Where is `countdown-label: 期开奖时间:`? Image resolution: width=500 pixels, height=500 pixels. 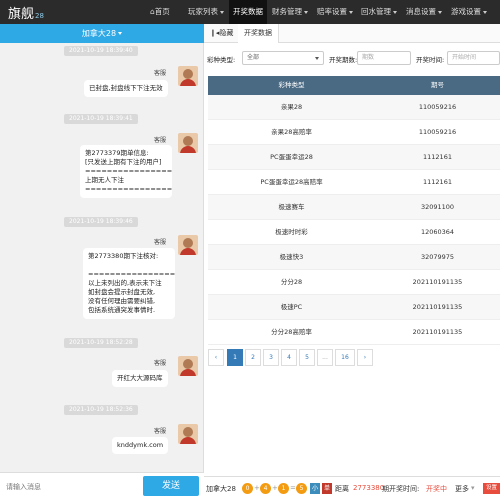
countdown-label: 期开奖时间: is located at coordinates (401, 489).